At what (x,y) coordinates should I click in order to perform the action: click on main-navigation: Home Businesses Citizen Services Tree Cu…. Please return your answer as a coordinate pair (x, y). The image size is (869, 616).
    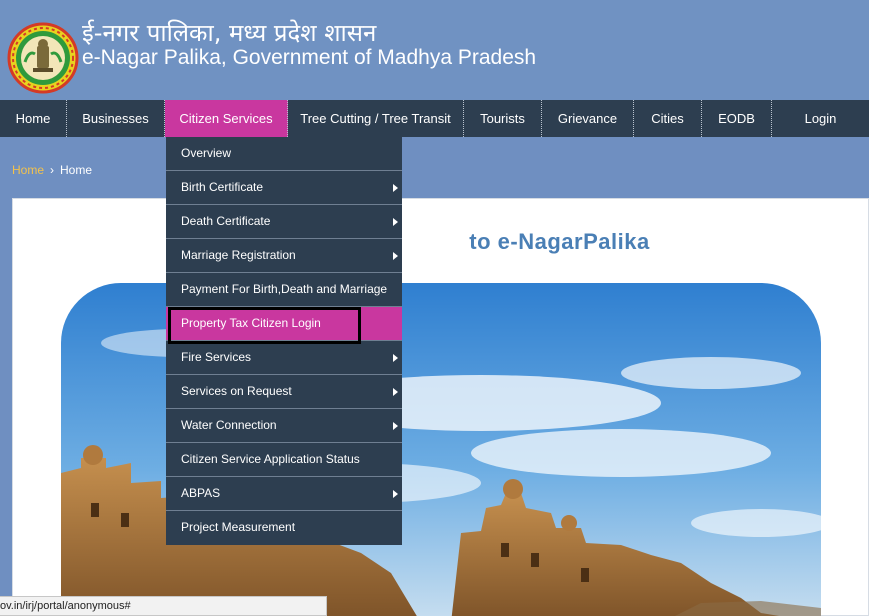
    Looking at the image, I should click on (434, 118).